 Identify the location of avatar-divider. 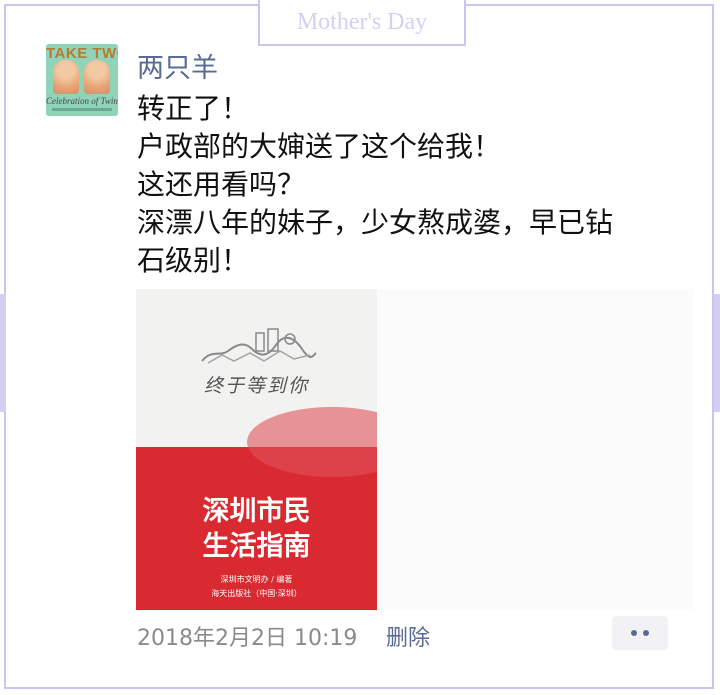
(82, 109).